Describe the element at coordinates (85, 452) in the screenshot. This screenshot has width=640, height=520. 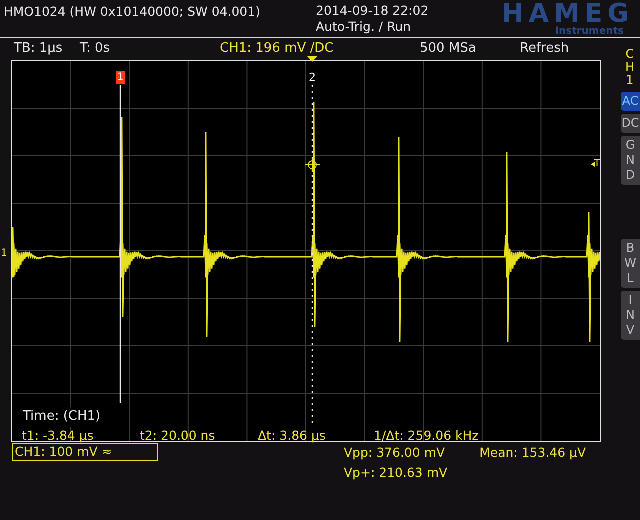
I see `channel-setting: CH1: 100 mV ≈` at that location.